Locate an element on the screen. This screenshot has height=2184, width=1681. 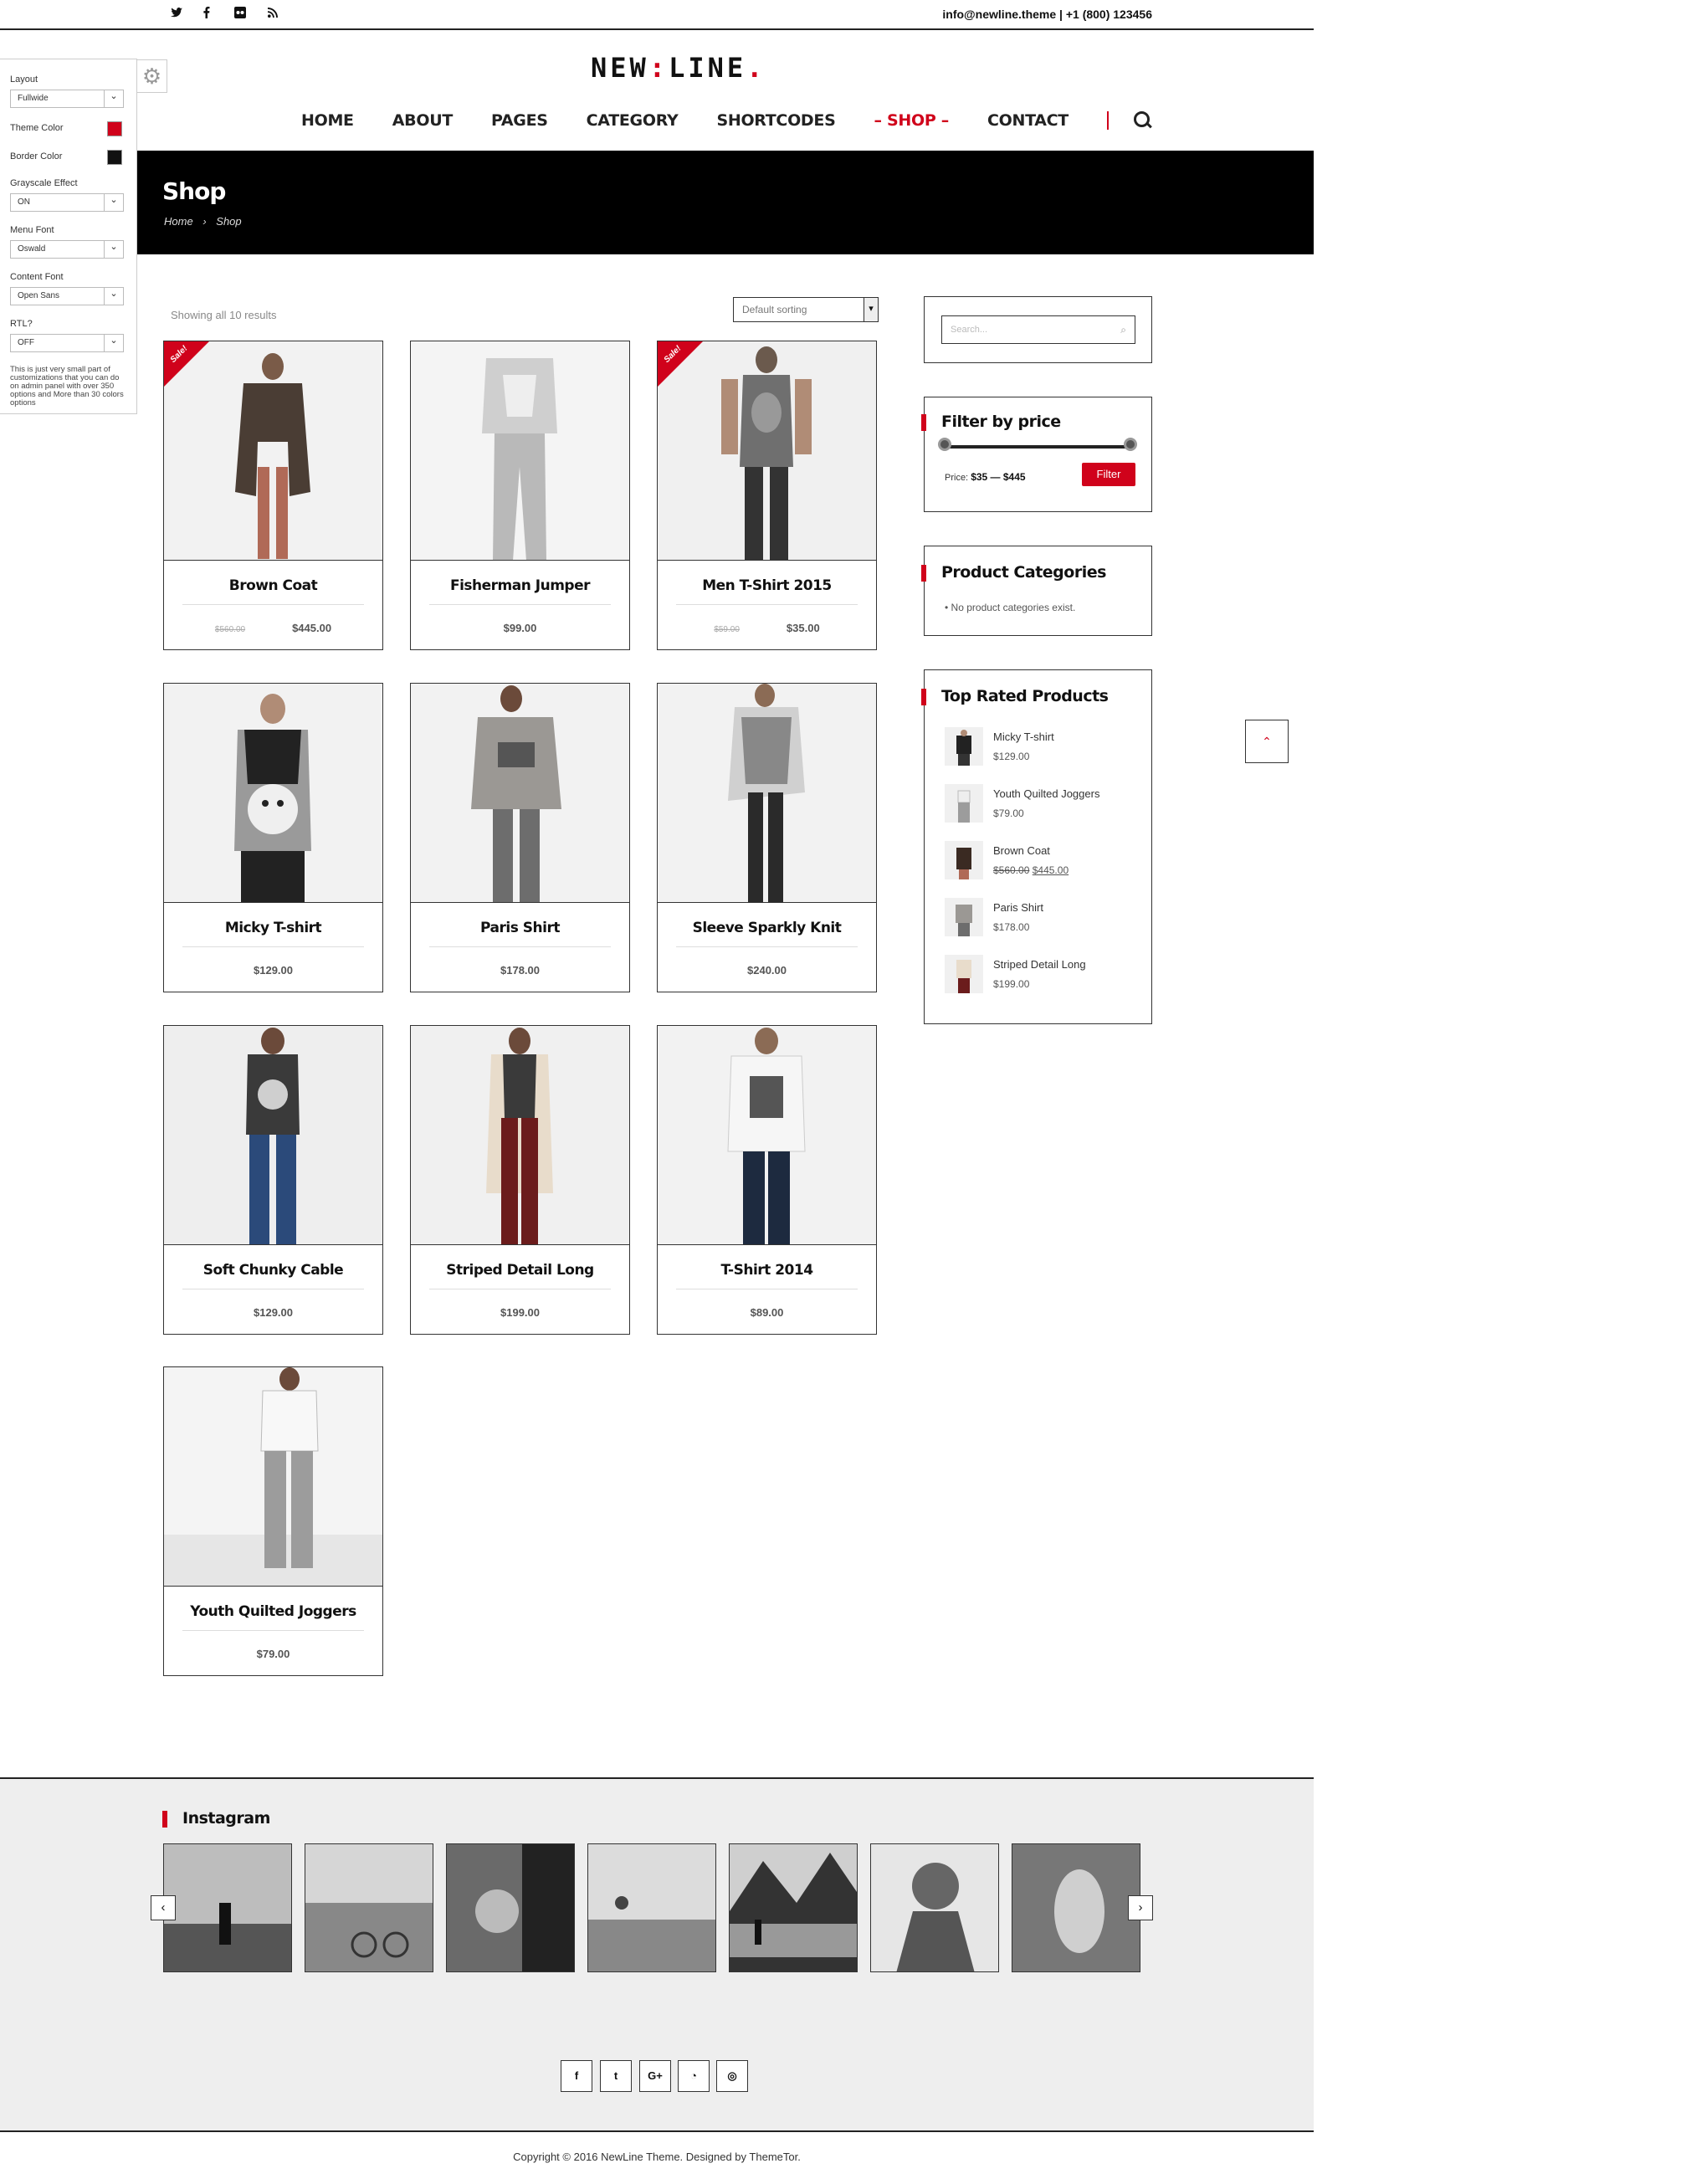
logo-text-right: LINE is located at coordinates (708, 68).